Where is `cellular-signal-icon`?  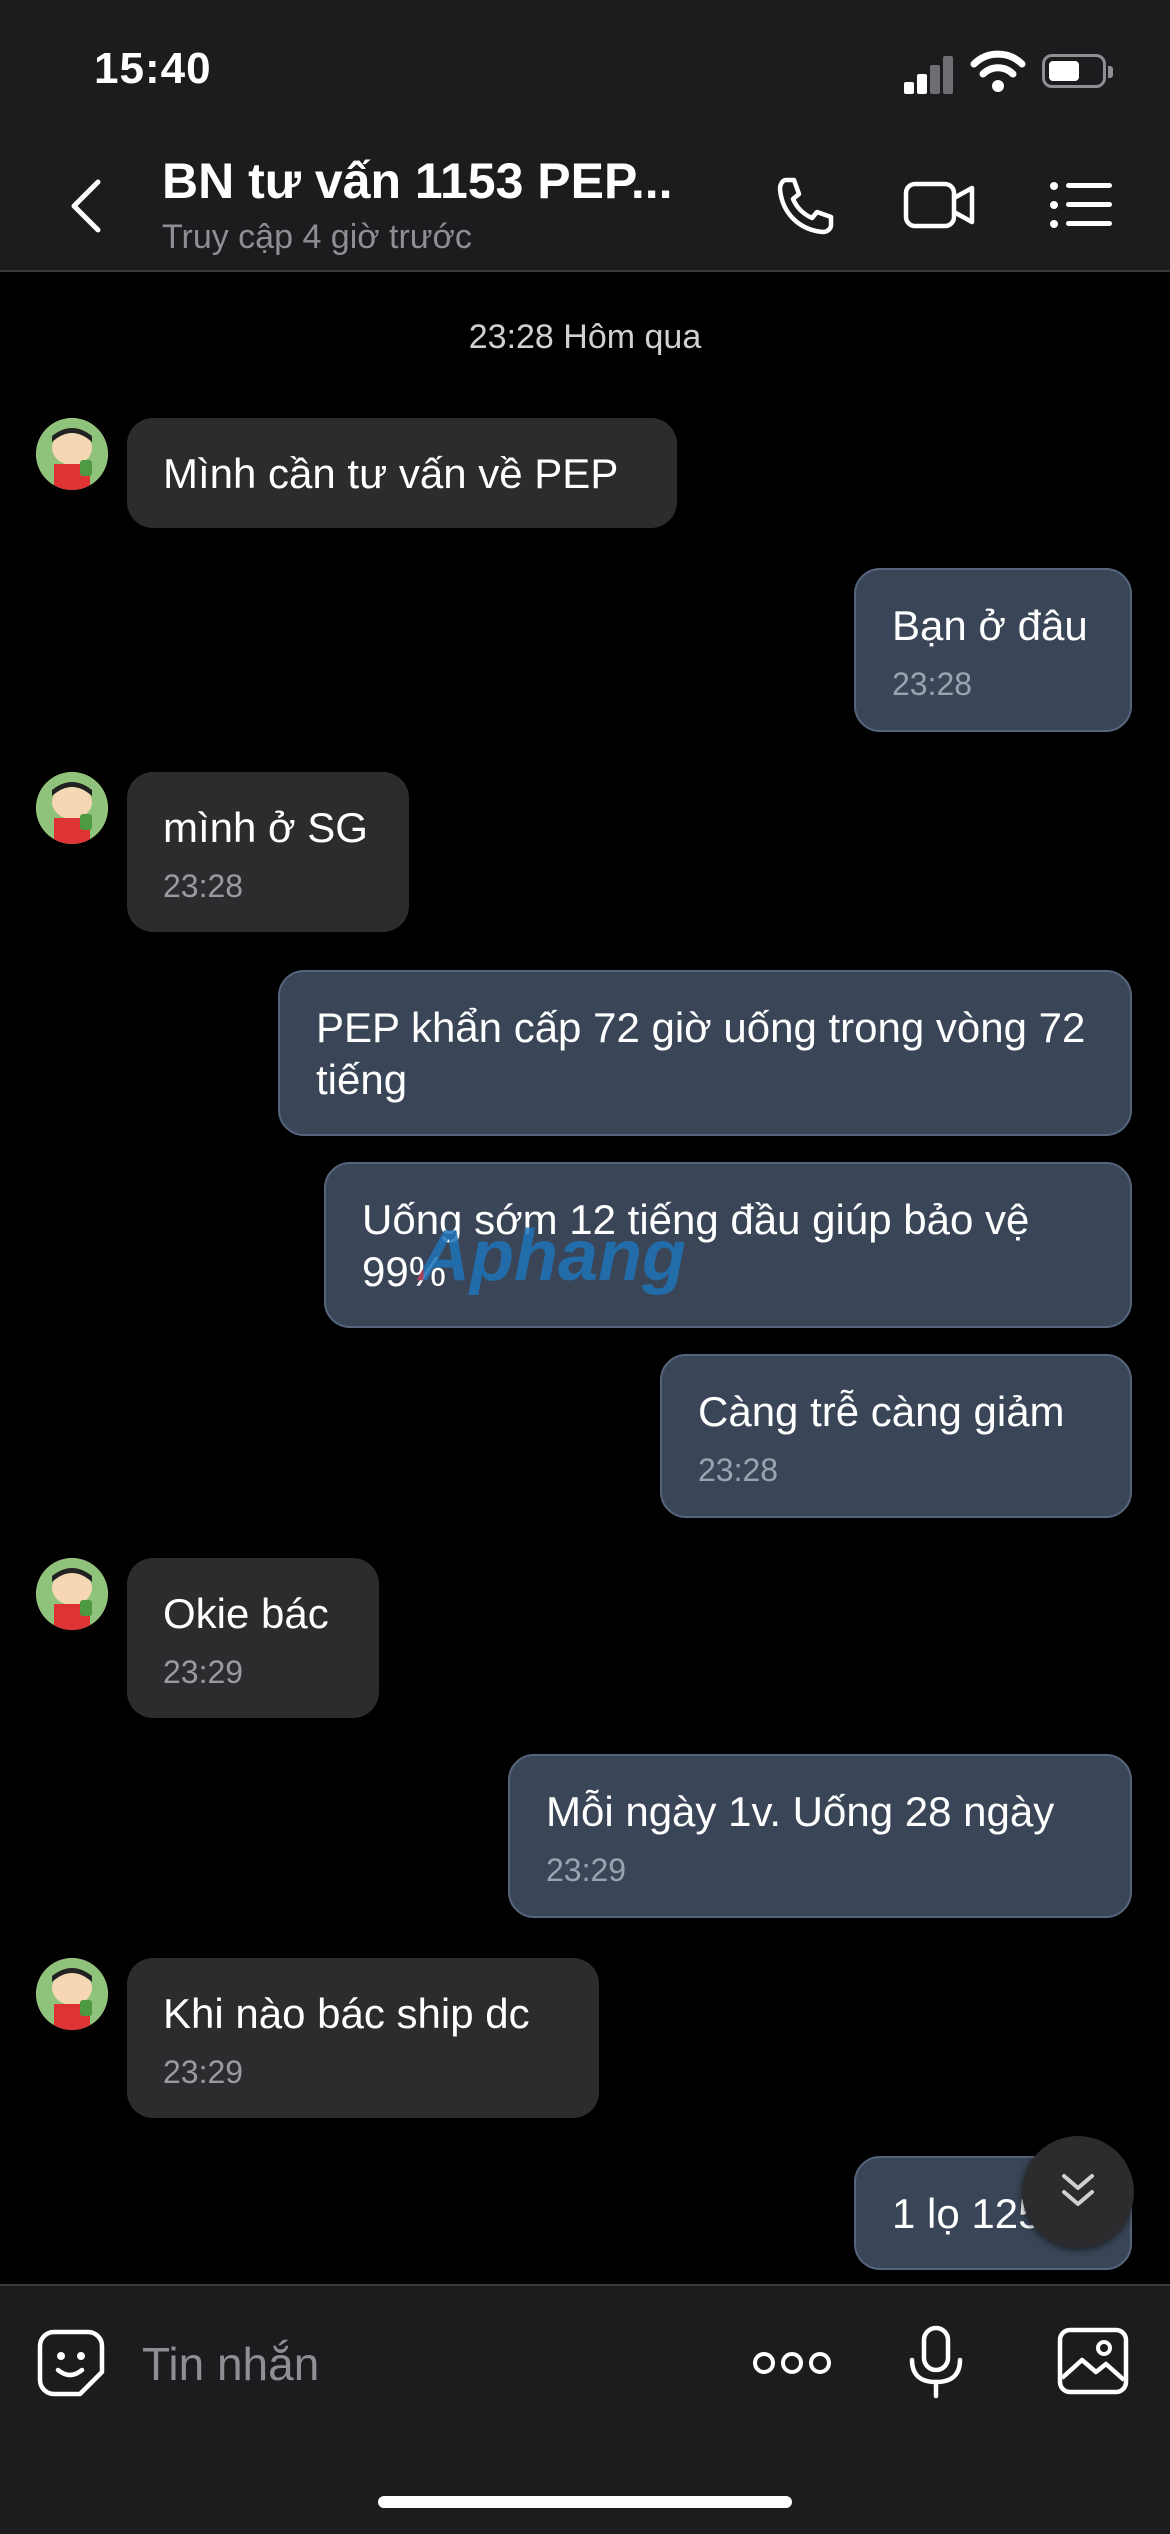 cellular-signal-icon is located at coordinates (930, 74).